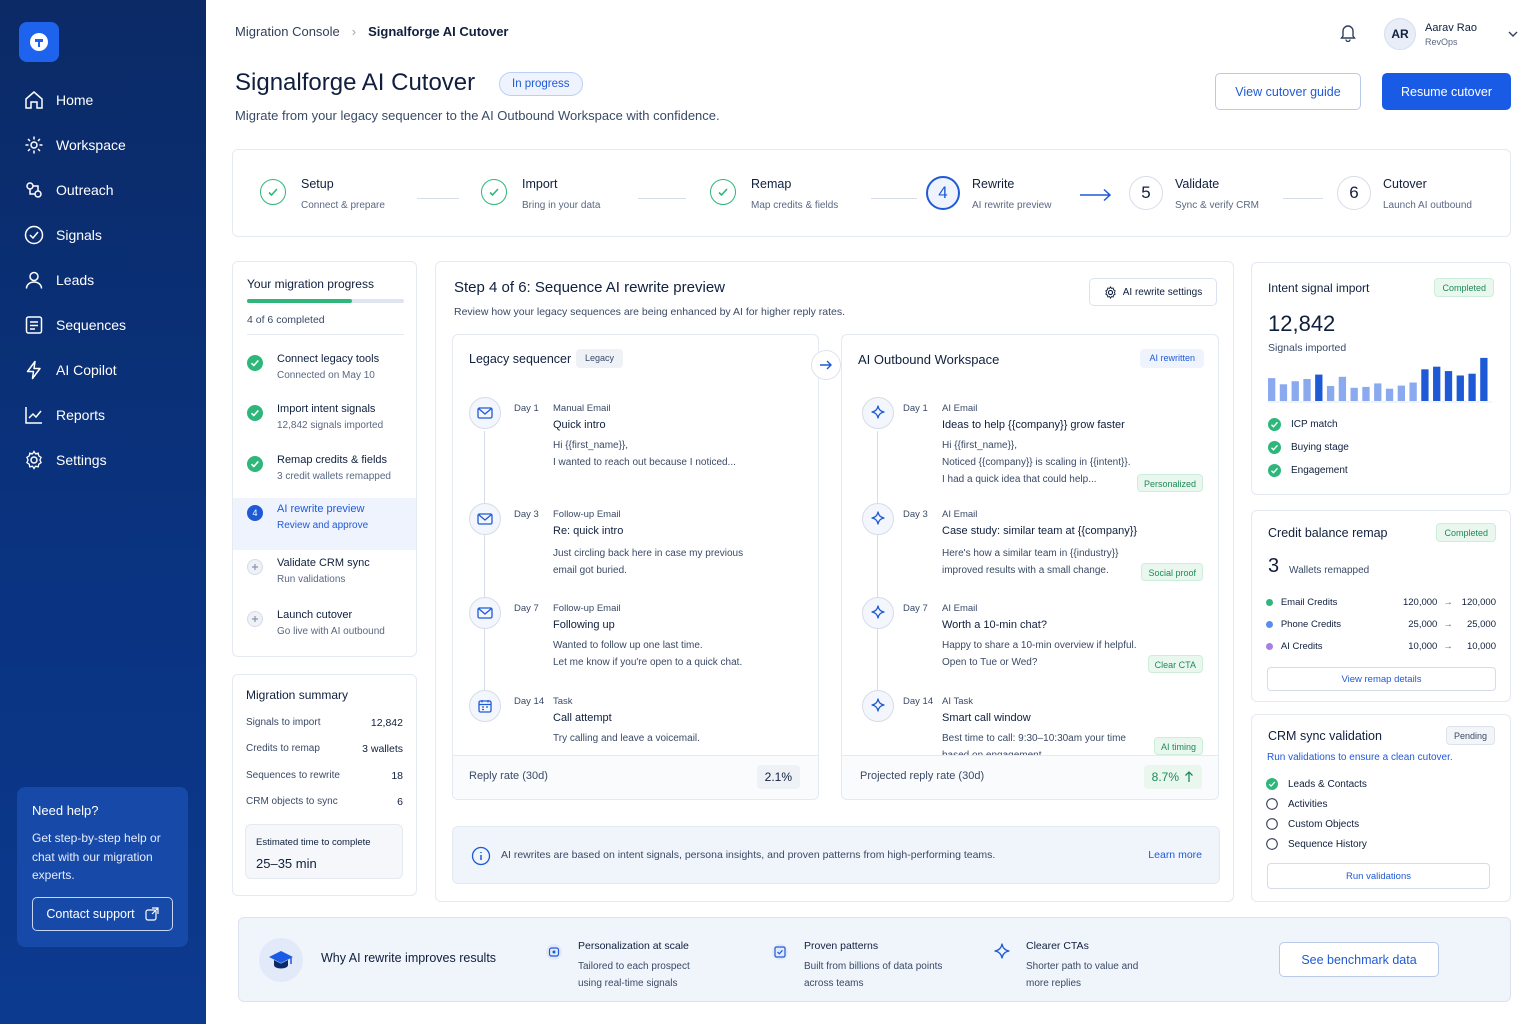 The width and height of the screenshot is (1536, 1024). Describe the element at coordinates (484, 576) in the screenshot. I see `timeline-line` at that location.